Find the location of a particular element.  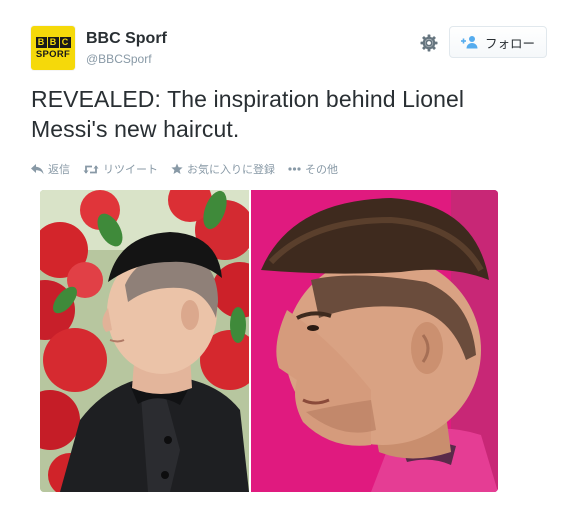

retweet-icon is located at coordinates (91, 169).